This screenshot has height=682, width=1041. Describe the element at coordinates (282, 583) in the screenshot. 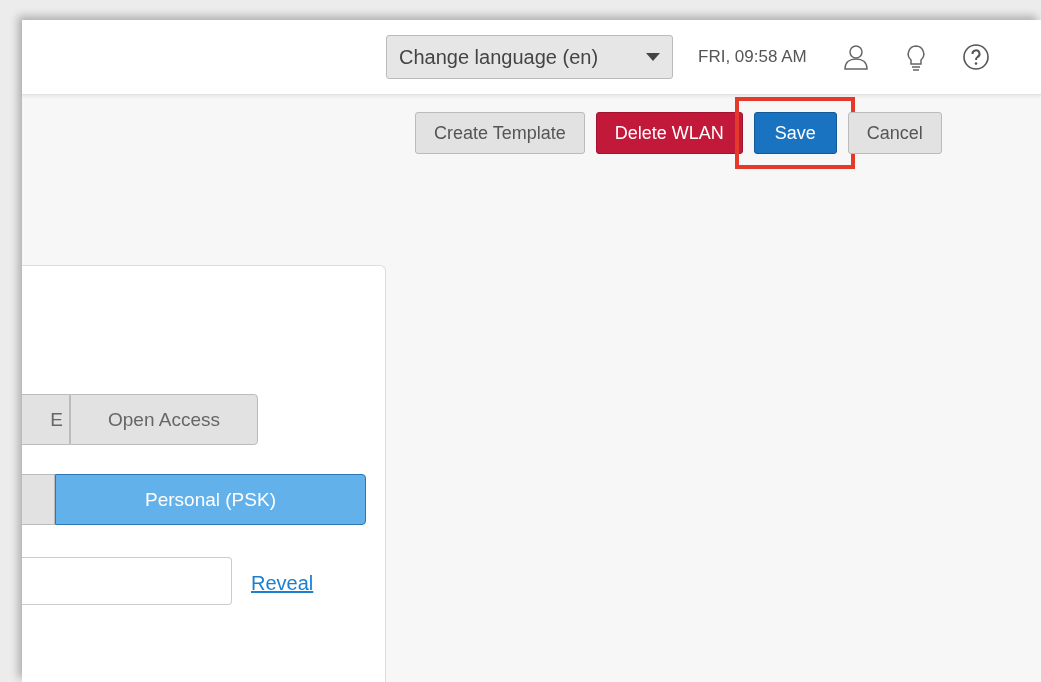

I see `reveal-link: Reveal` at that location.